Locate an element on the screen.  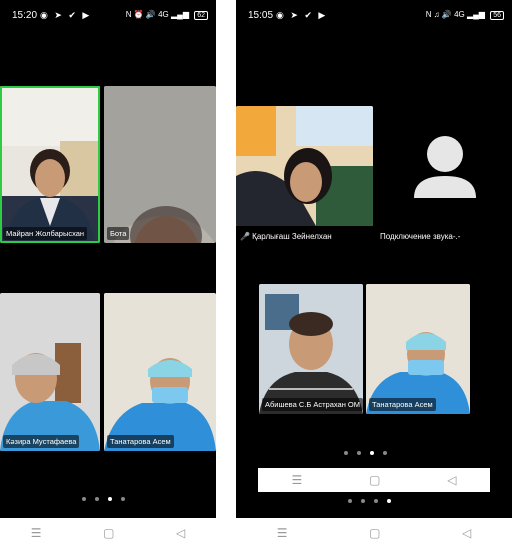
system-status-icons: N ⏰ 🔊 4G ▂▄▆ 62 is located at coordinates (167, 15).